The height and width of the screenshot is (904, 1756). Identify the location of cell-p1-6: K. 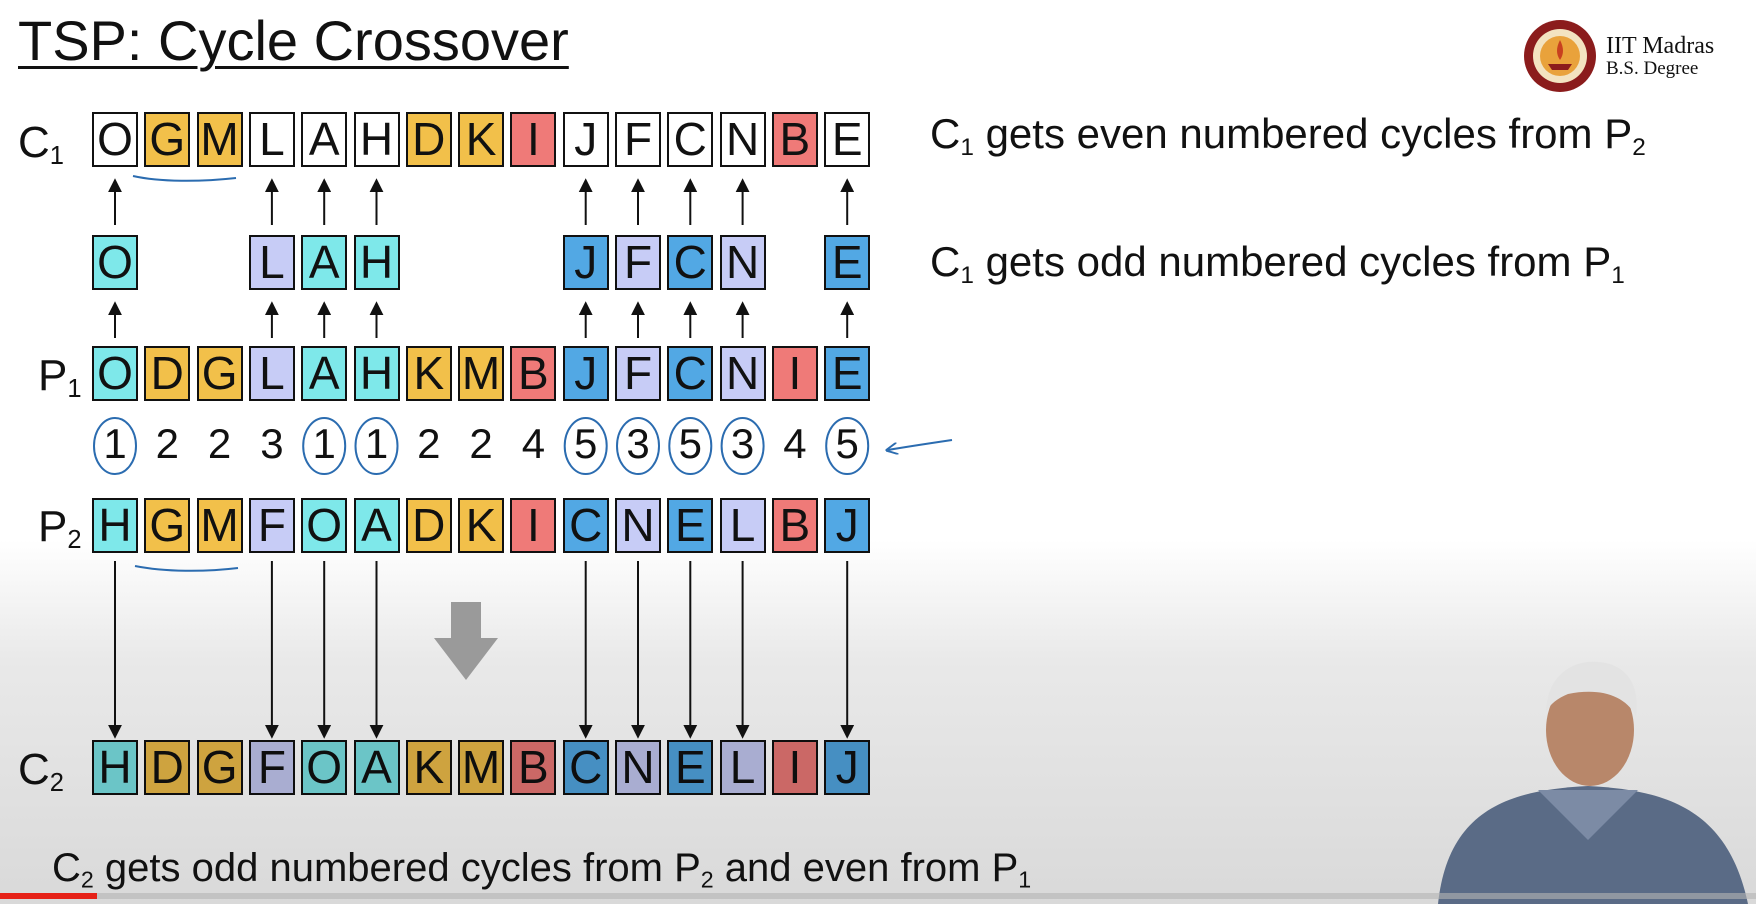
(428, 373).